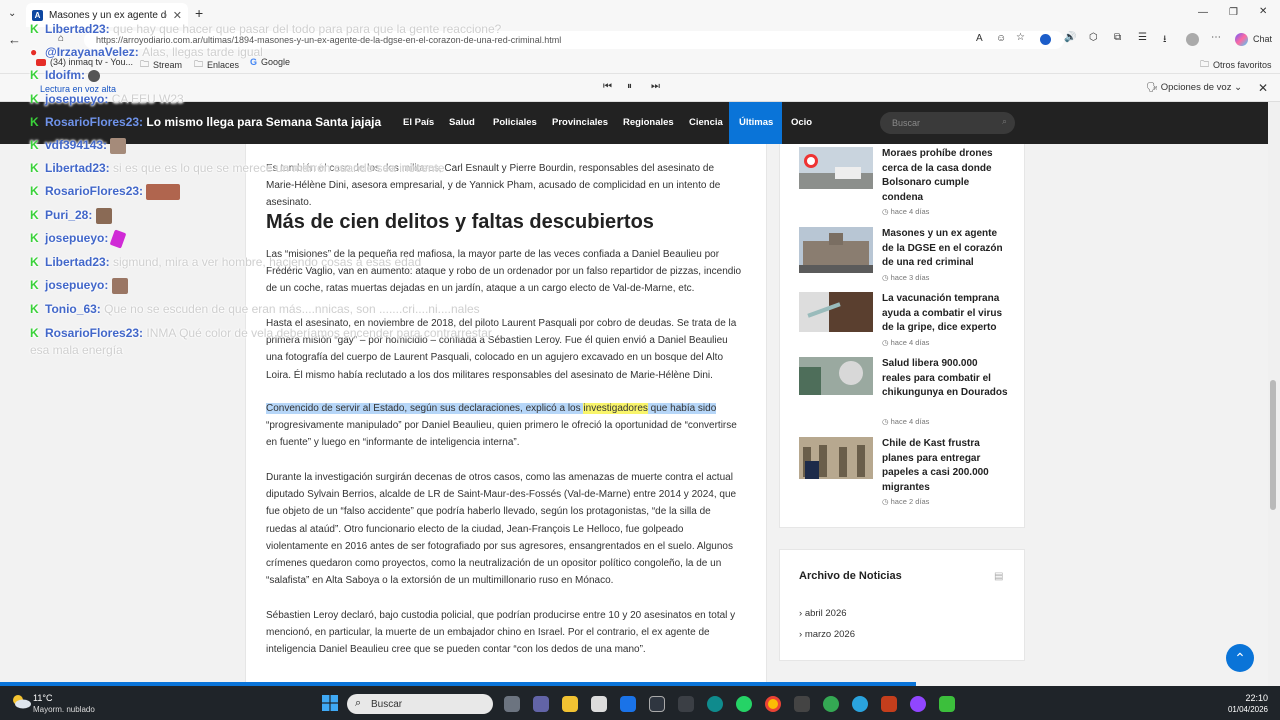 Image resolution: width=1280 pixels, height=720 pixels. Describe the element at coordinates (1203, 12) in the screenshot. I see `minimize-icon: —` at that location.